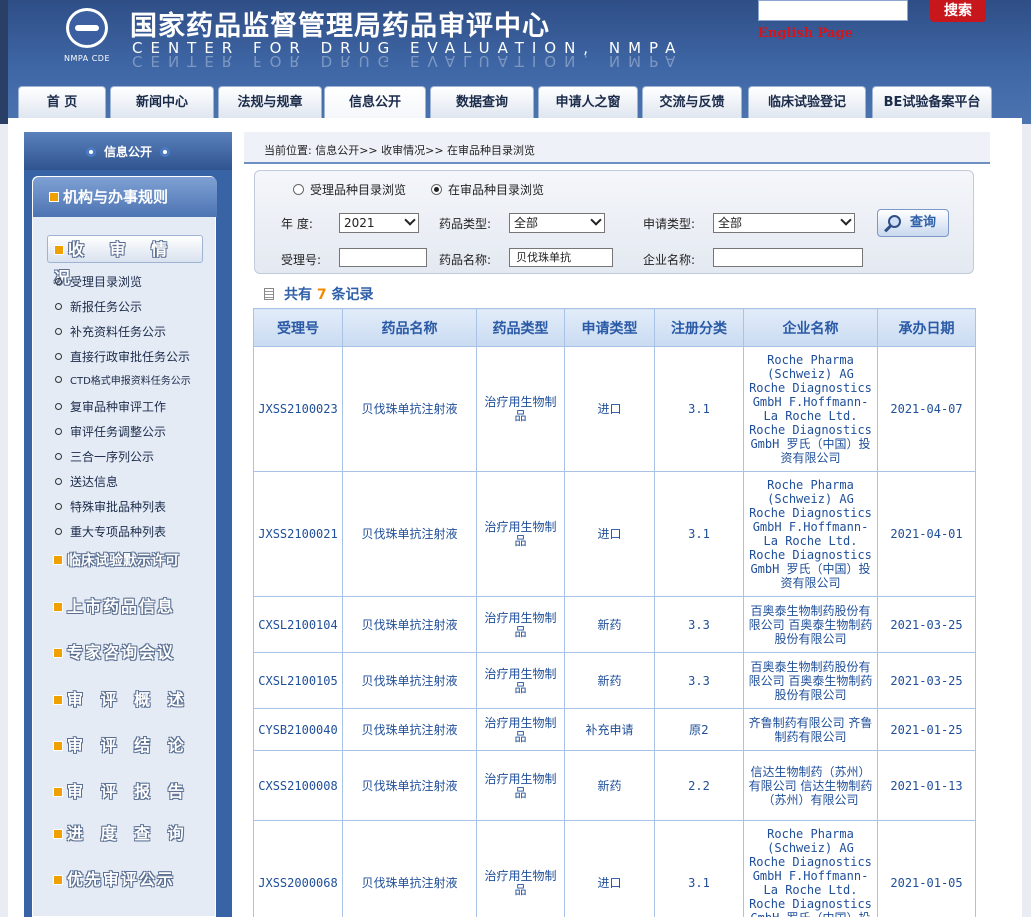 The image size is (1031, 917). Describe the element at coordinates (86, 482) in the screenshot. I see `sidebar-item-delivery: 送达信息` at that location.